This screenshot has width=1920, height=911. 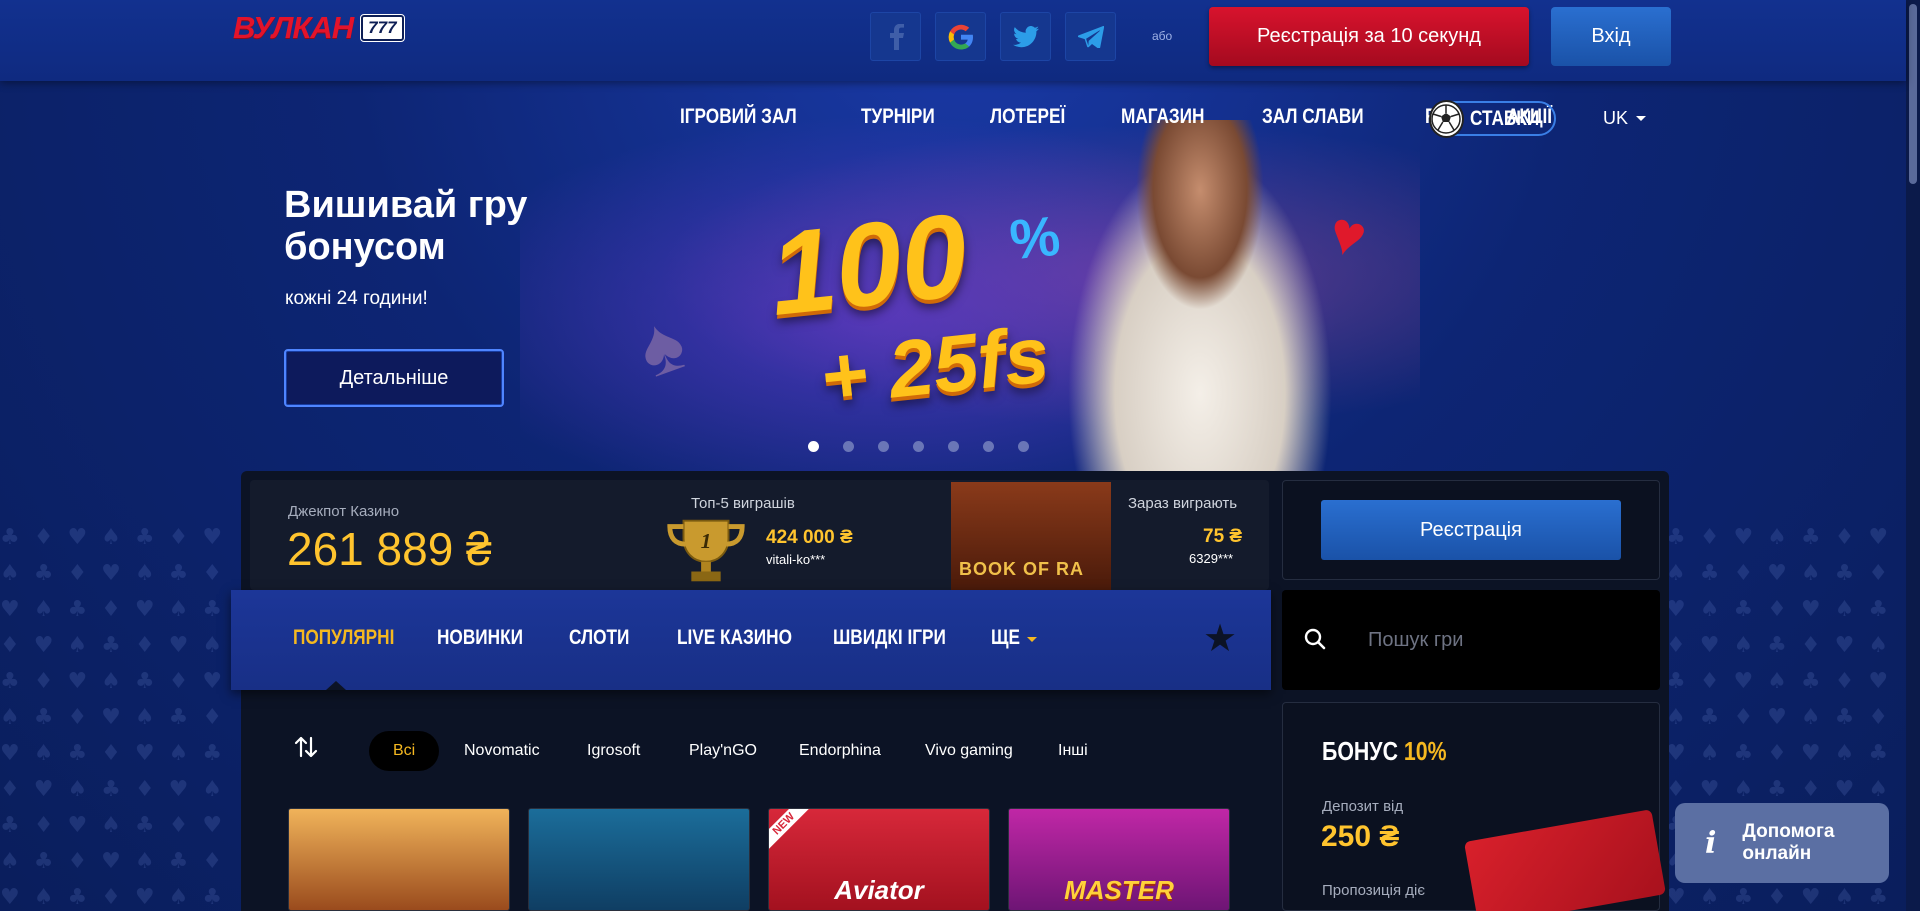 I want to click on provider-endorphina: Endorphina, so click(x=840, y=751).